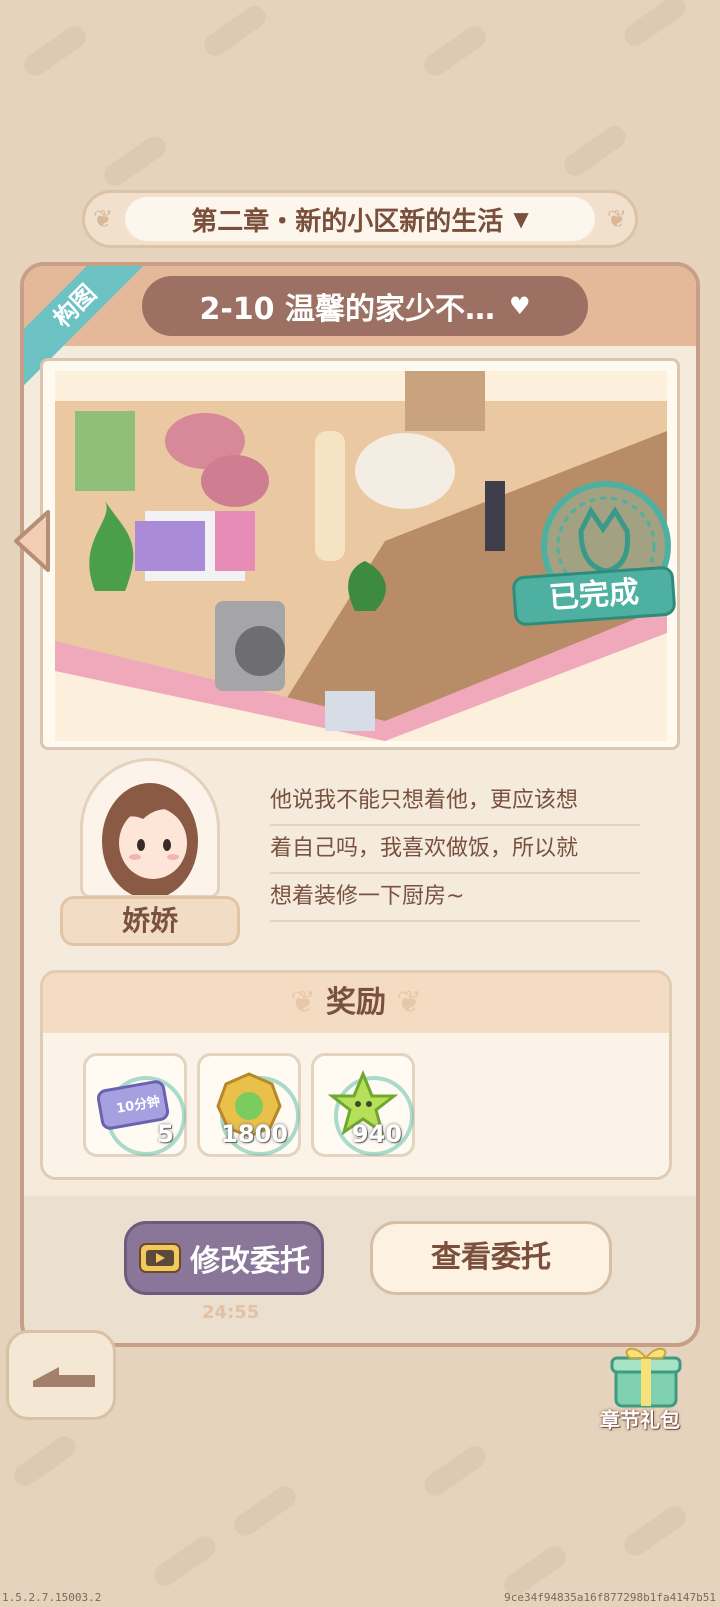  Describe the element at coordinates (640, 1418) in the screenshot. I see `chapter-gift-label: 章节礼包` at that location.